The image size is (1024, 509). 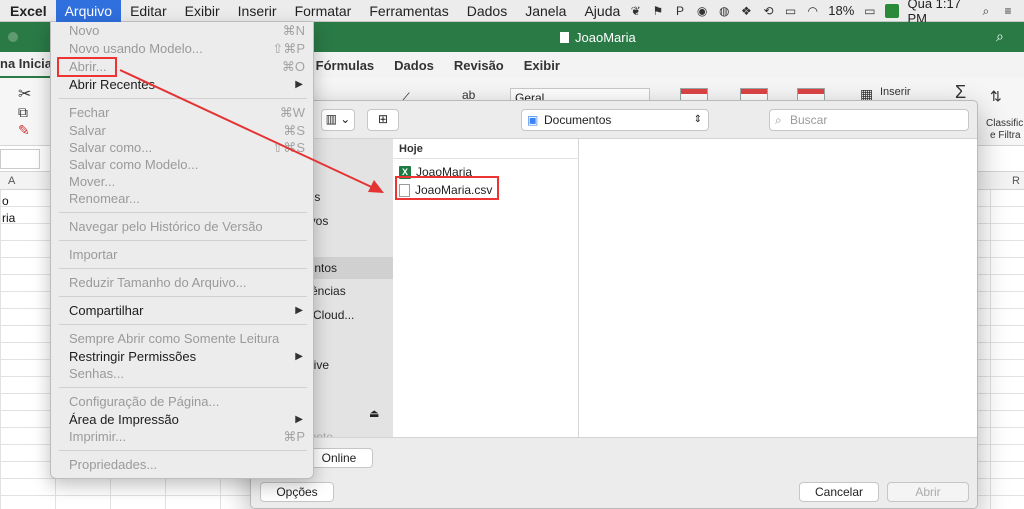 I want to click on menu-editar: Editar, so click(x=148, y=11).